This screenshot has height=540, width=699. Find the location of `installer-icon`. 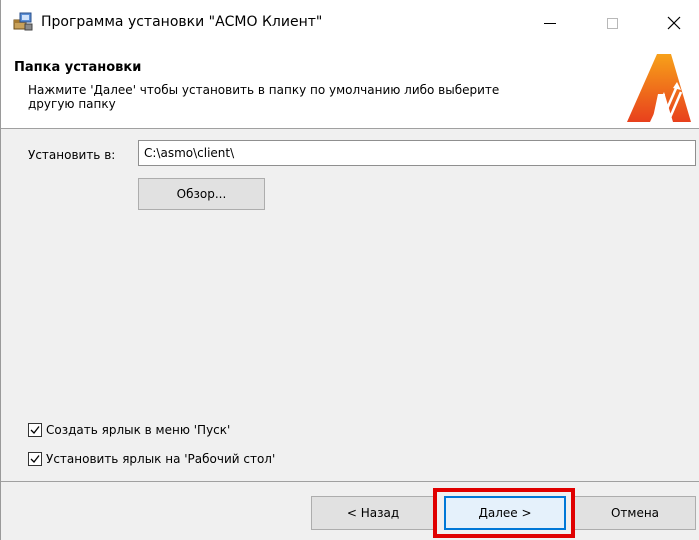

installer-icon is located at coordinates (23, 21).